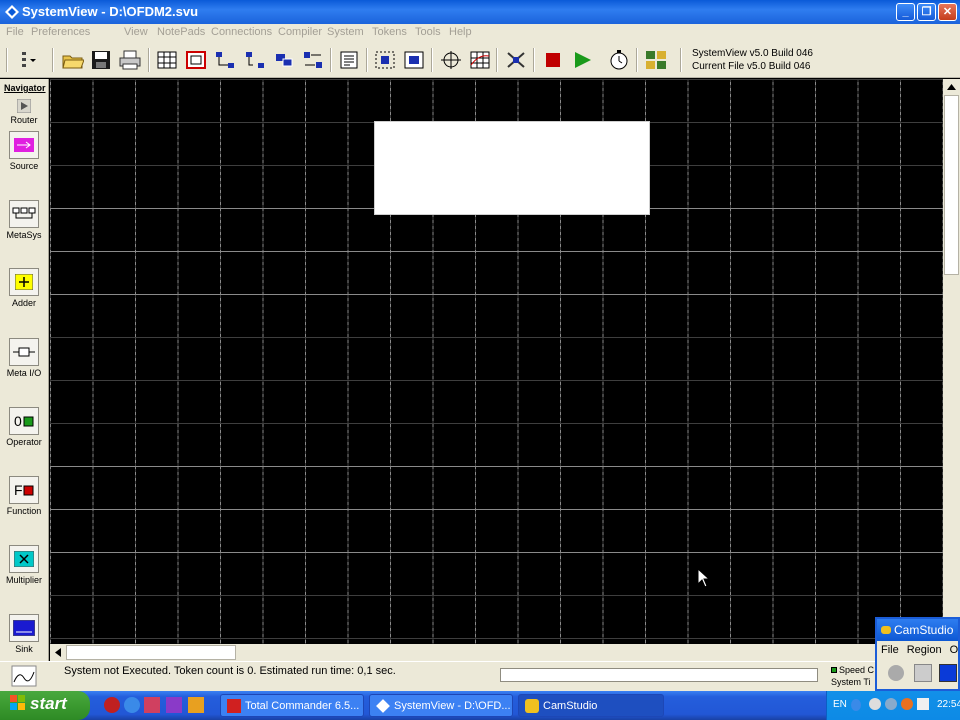 Image resolution: width=960 pixels, height=720 pixels. What do you see at coordinates (24, 166) in the screenshot?
I see `navigator-label: Source` at bounding box center [24, 166].